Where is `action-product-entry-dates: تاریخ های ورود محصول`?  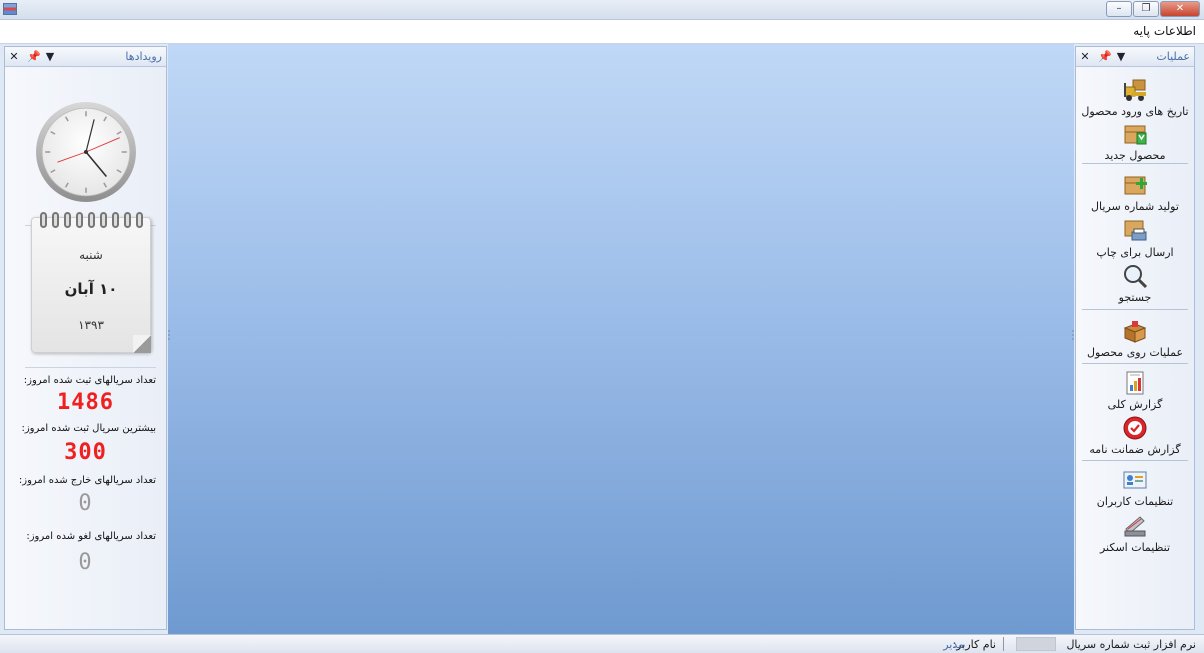
action-product-entry-dates: تاریخ های ورود محصول is located at coordinates (1135, 97).